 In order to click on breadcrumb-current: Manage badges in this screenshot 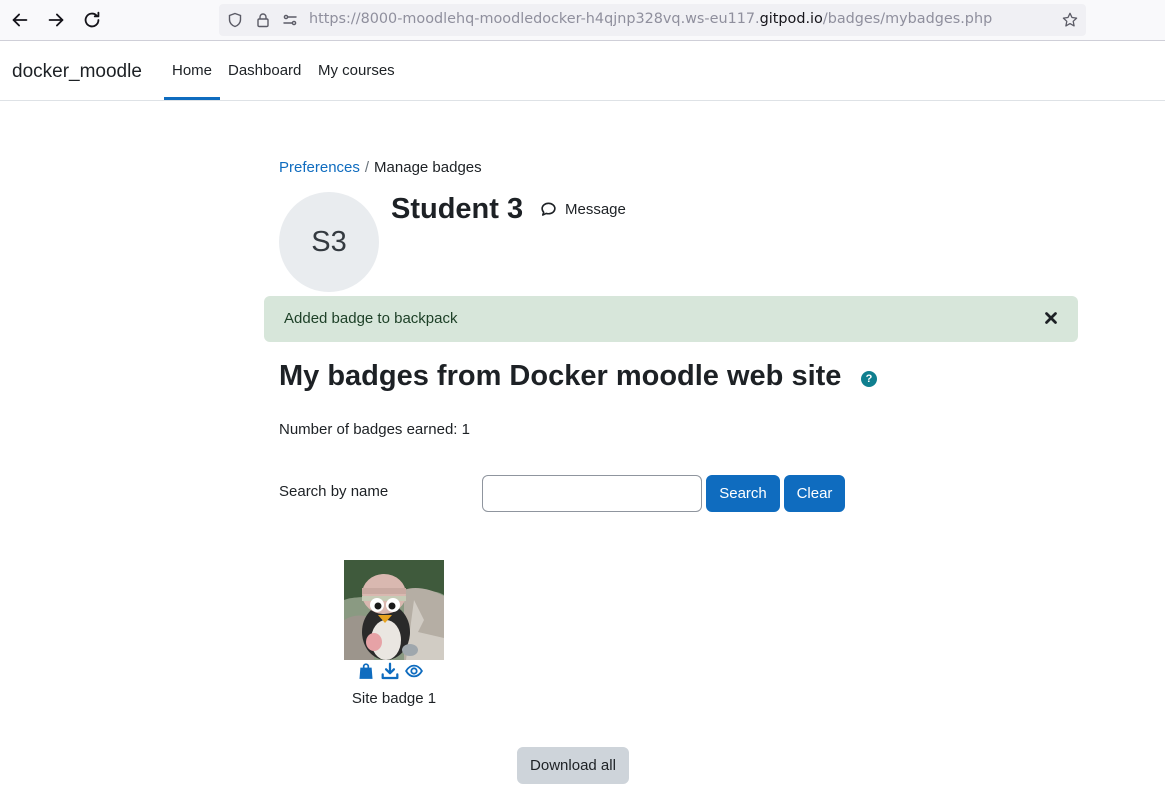, I will do `click(428, 167)`.